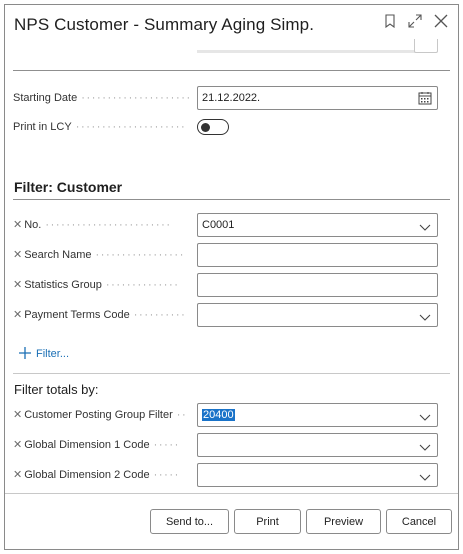  Describe the element at coordinates (56, 389) in the screenshot. I see `filter-totals-title: Filter totals by:` at that location.